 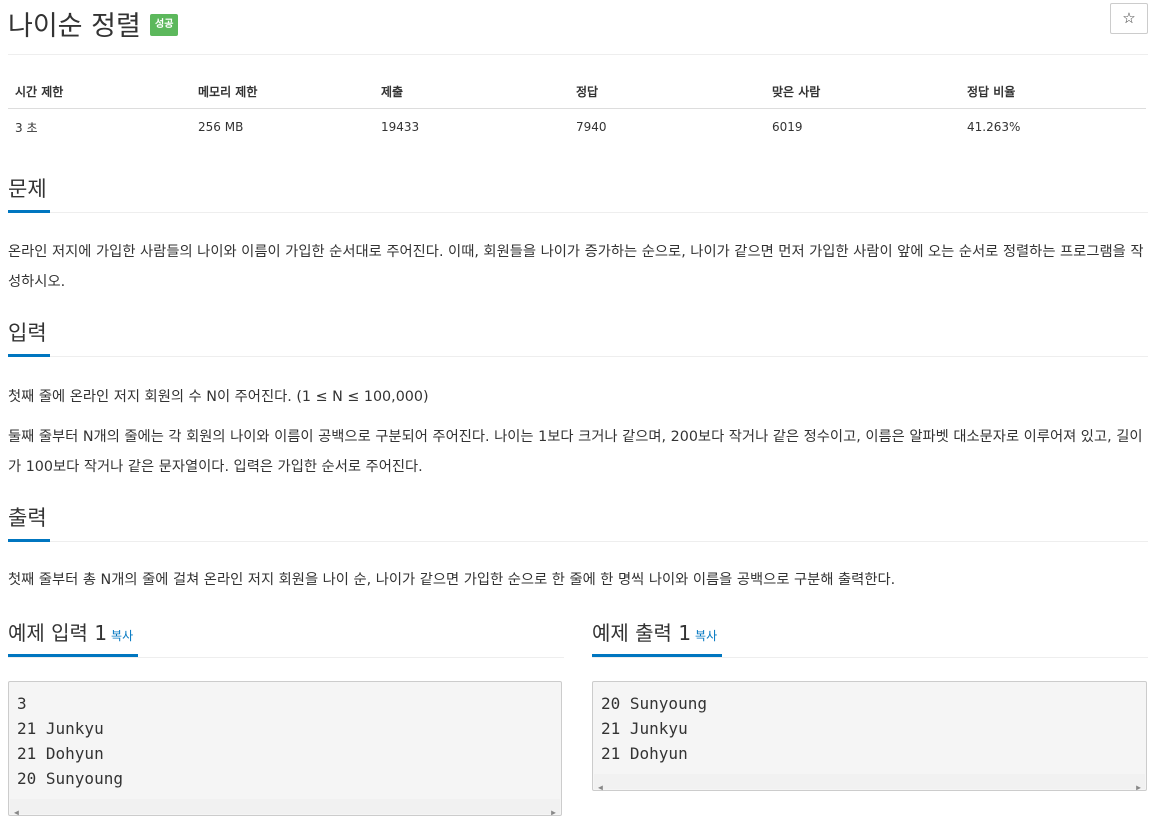 What do you see at coordinates (29, 194) in the screenshot?
I see `description-heading: 문제` at bounding box center [29, 194].